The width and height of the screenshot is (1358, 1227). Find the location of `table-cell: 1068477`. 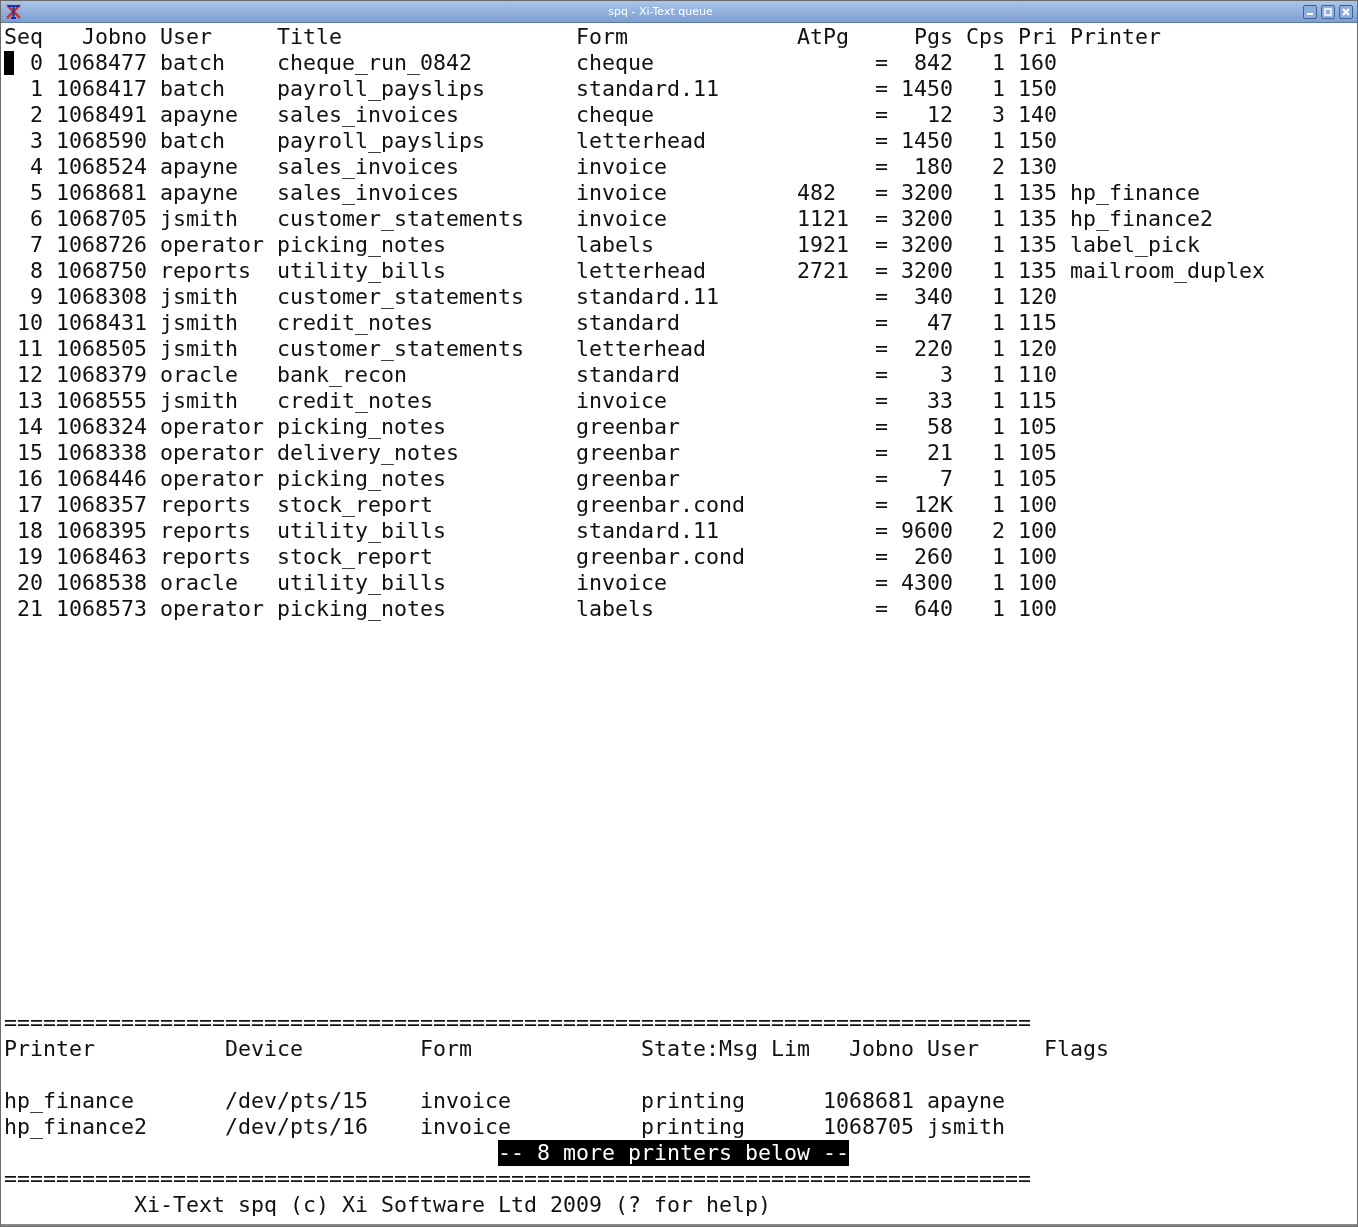

table-cell: 1068477 is located at coordinates (101, 63).